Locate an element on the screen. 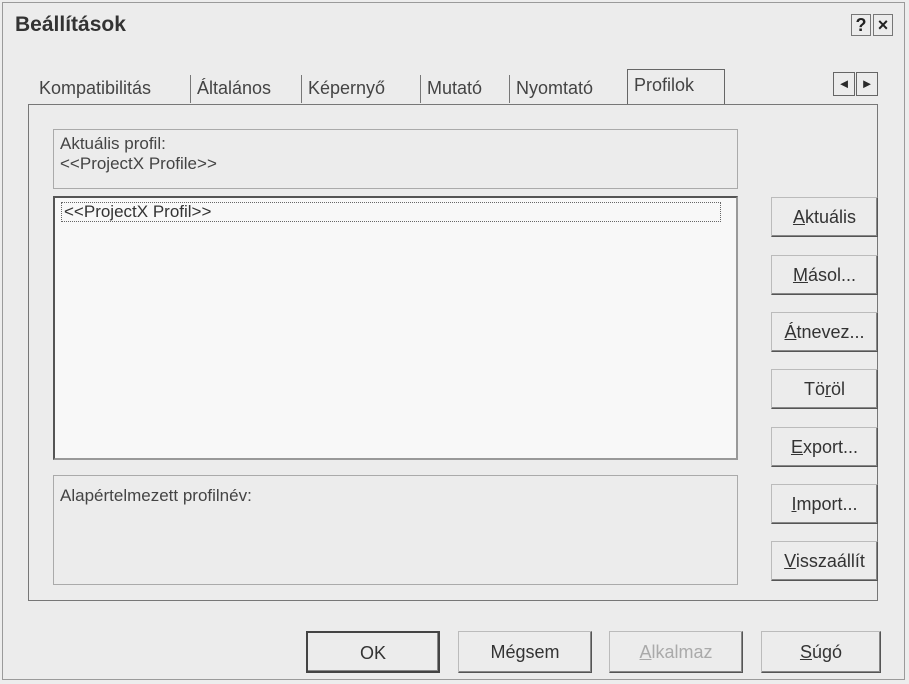  aktualis-button: Aktuális is located at coordinates (824, 217).